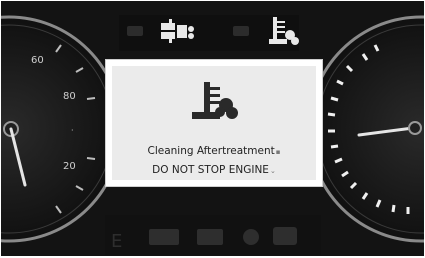  I want to click on svg-text: 60, so click(37, 60).